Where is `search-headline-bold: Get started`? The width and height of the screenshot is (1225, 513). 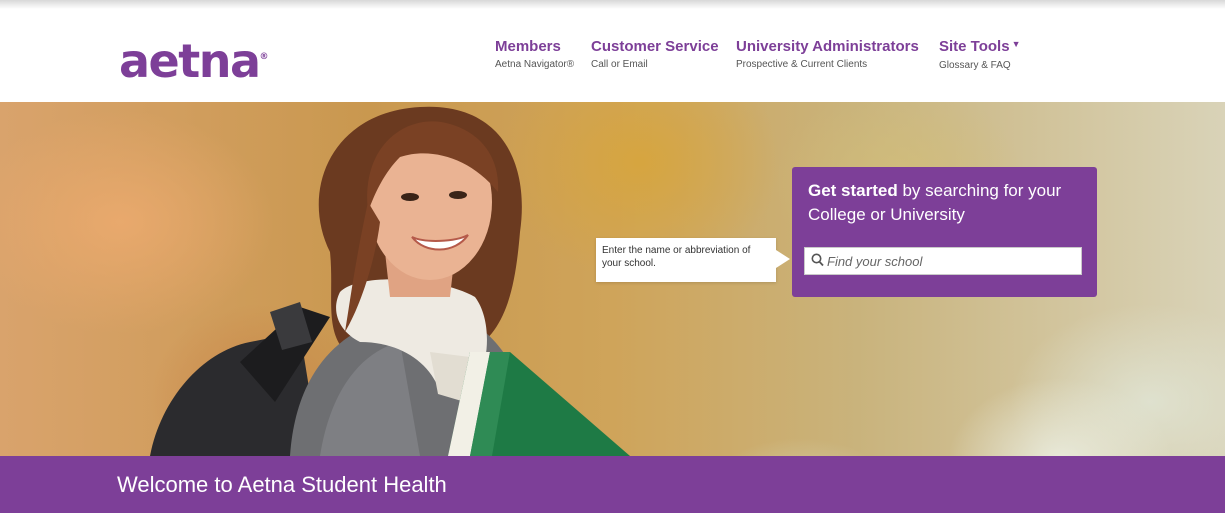 search-headline-bold: Get started is located at coordinates (853, 190).